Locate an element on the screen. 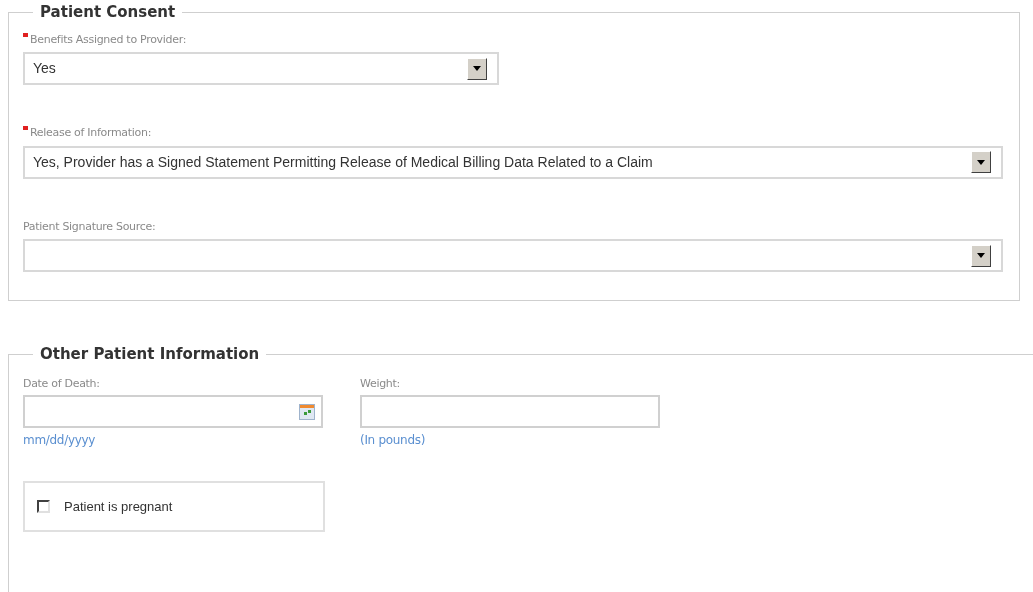 The image size is (1033, 592). field-label: Patient Signature Source: is located at coordinates (89, 226).